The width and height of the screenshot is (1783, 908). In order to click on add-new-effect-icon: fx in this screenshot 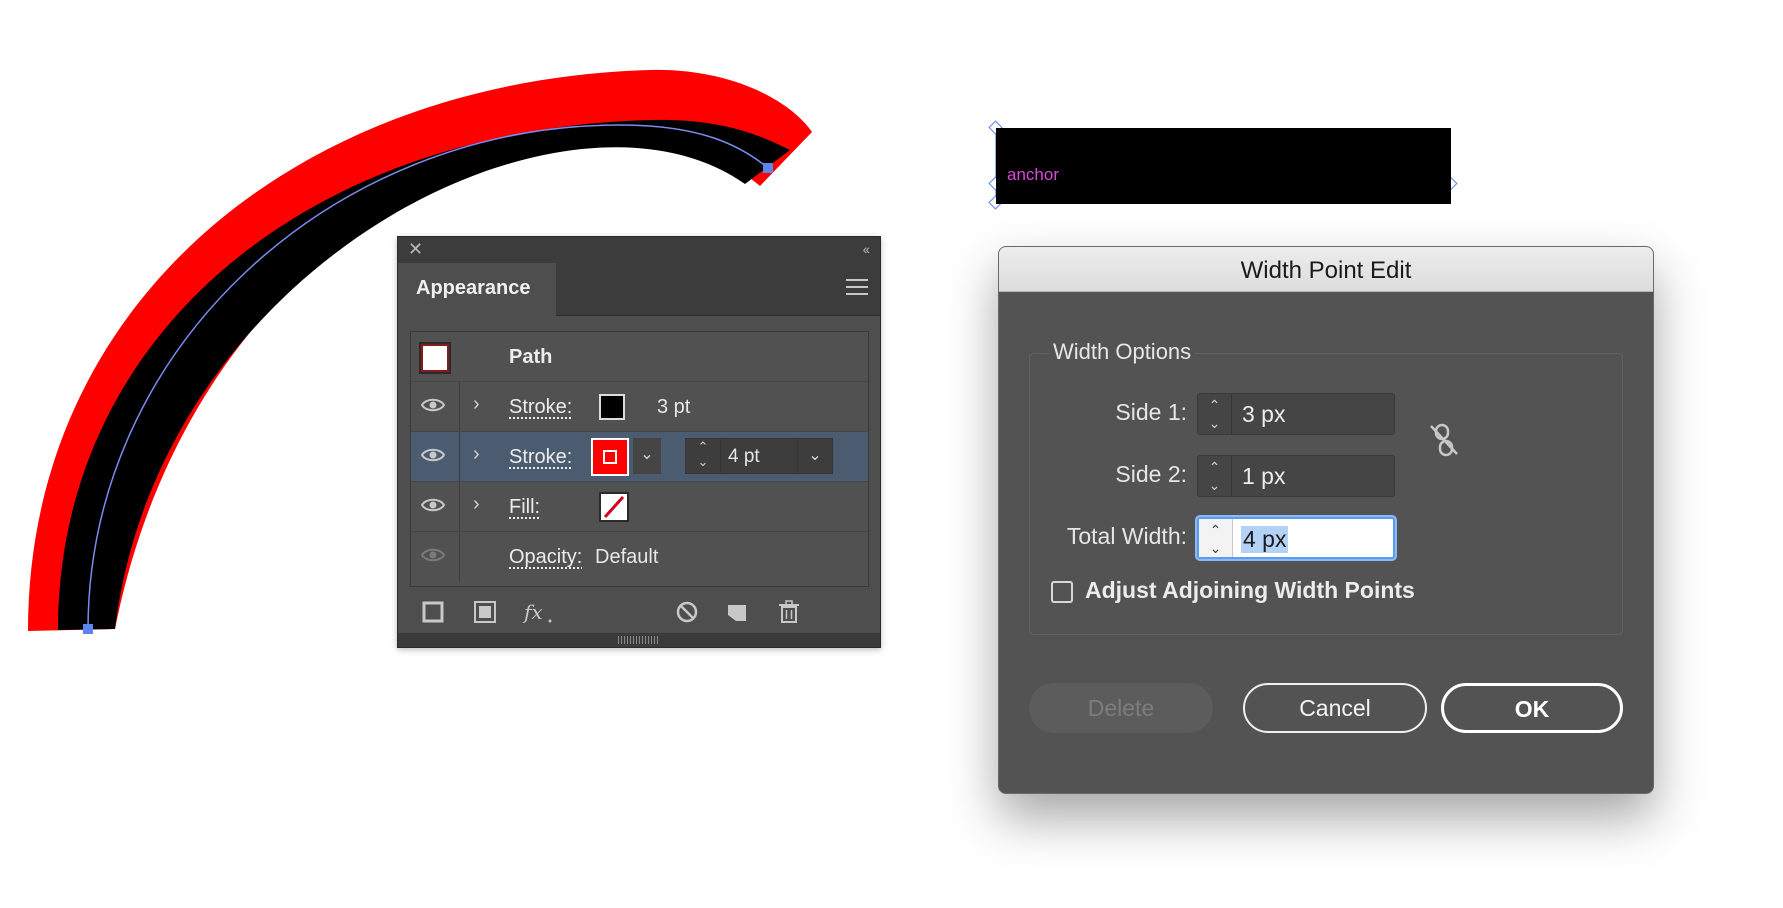, I will do `click(539, 612)`.